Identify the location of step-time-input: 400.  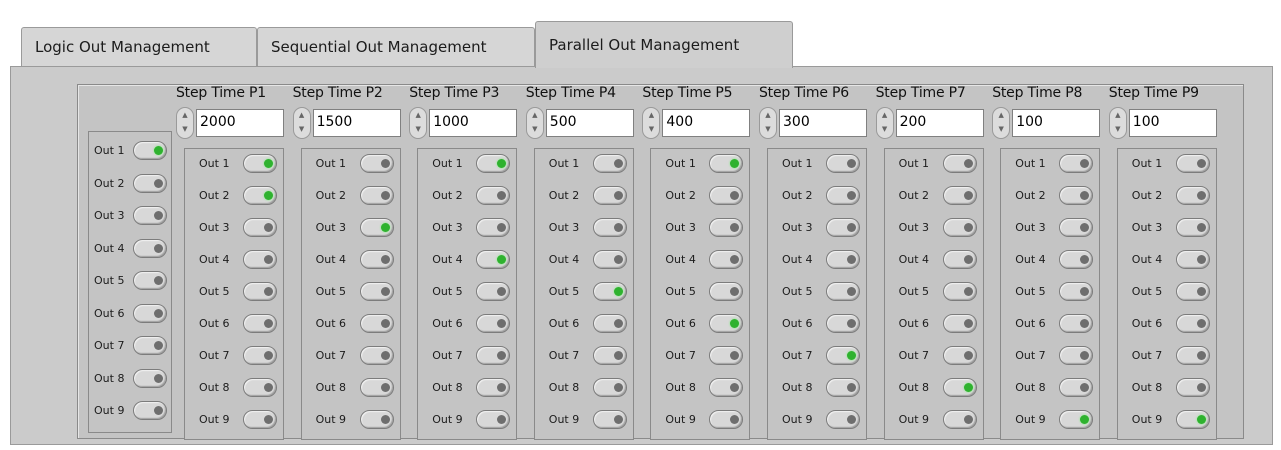
(706, 123).